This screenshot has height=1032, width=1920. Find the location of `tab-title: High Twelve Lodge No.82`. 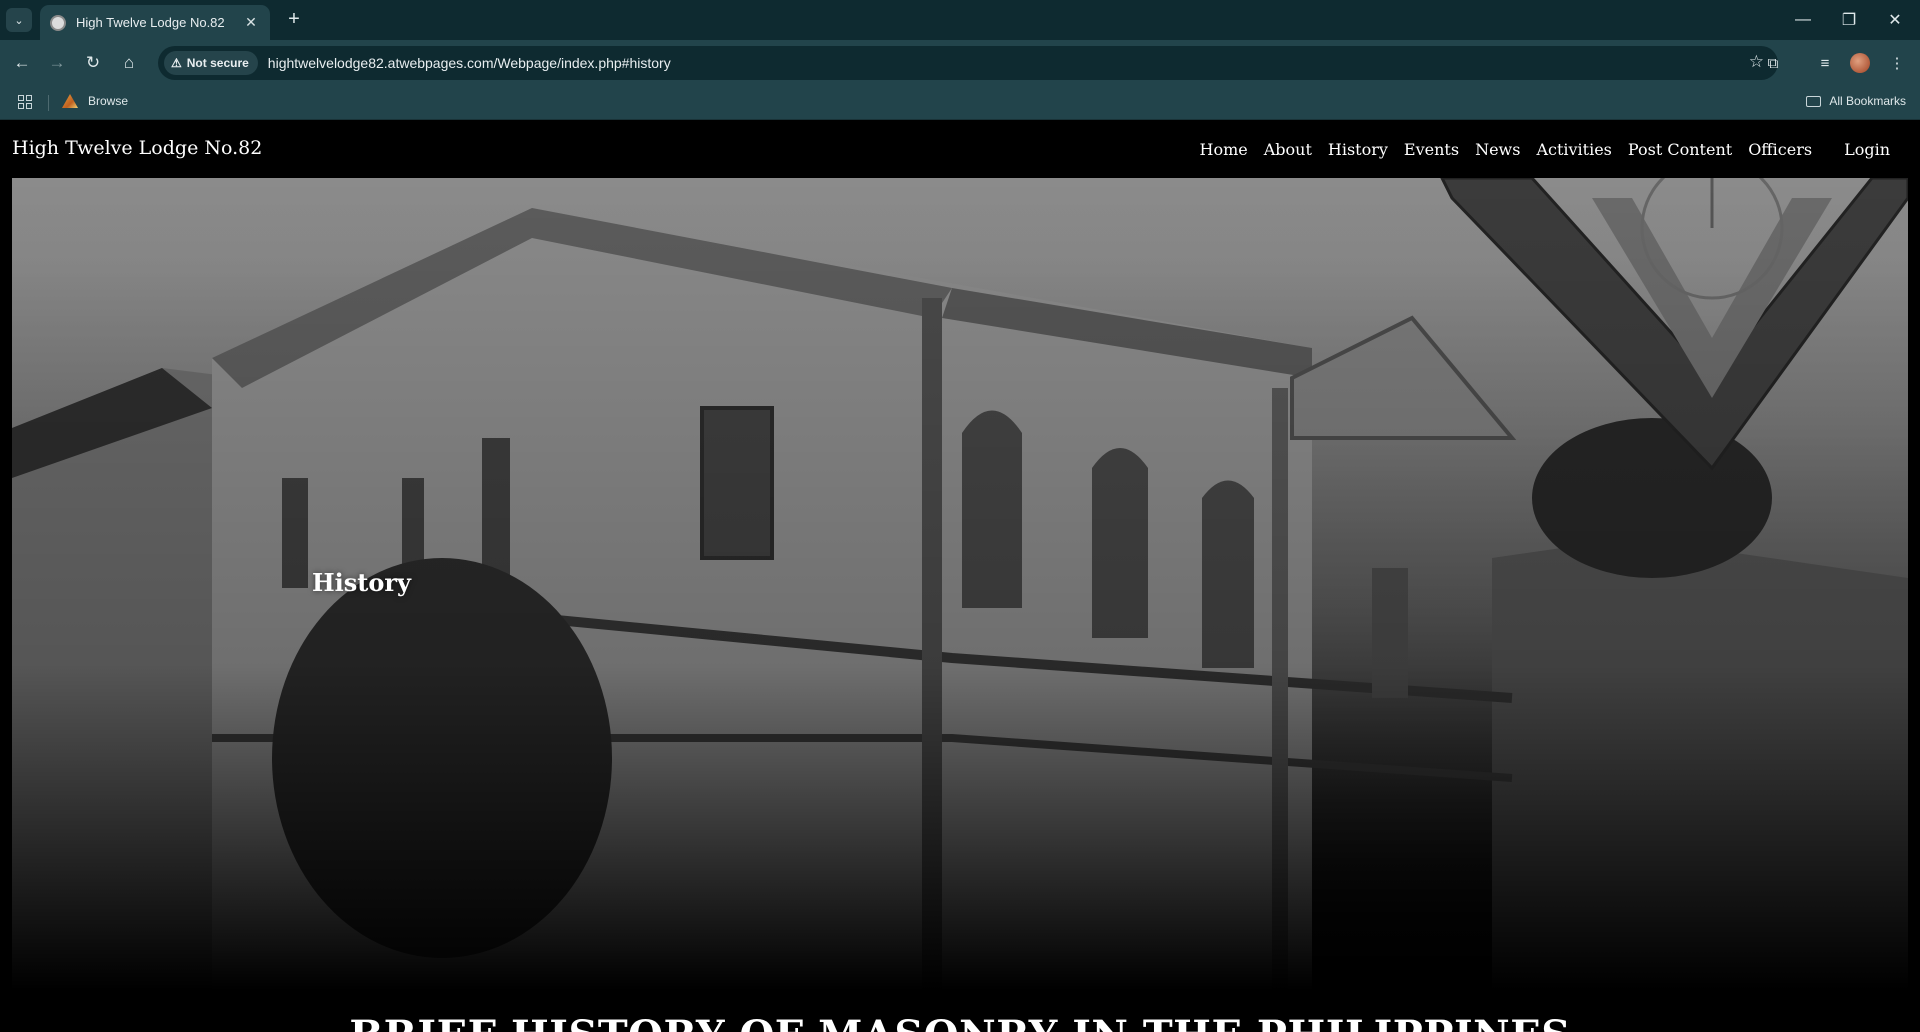

tab-title: High Twelve Lodge No.82 is located at coordinates (150, 22).